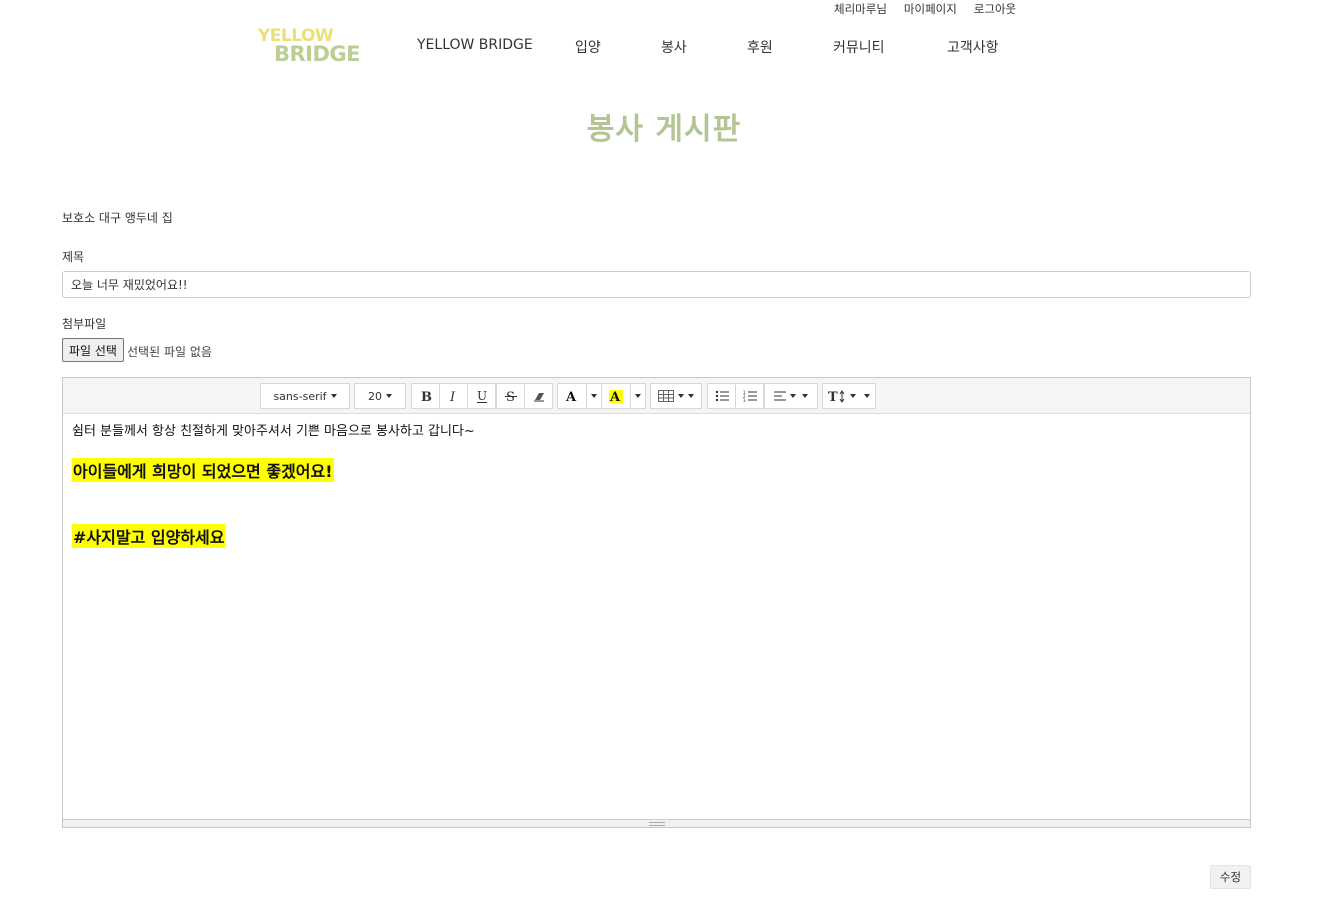 Image resolution: width=1328 pixels, height=910 pixels. I want to click on font-color-icon: A, so click(571, 396).